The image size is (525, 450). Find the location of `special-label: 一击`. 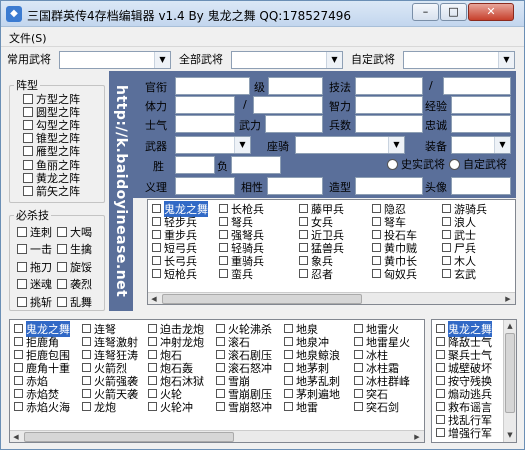

special-label: 一击 is located at coordinates (41, 249).